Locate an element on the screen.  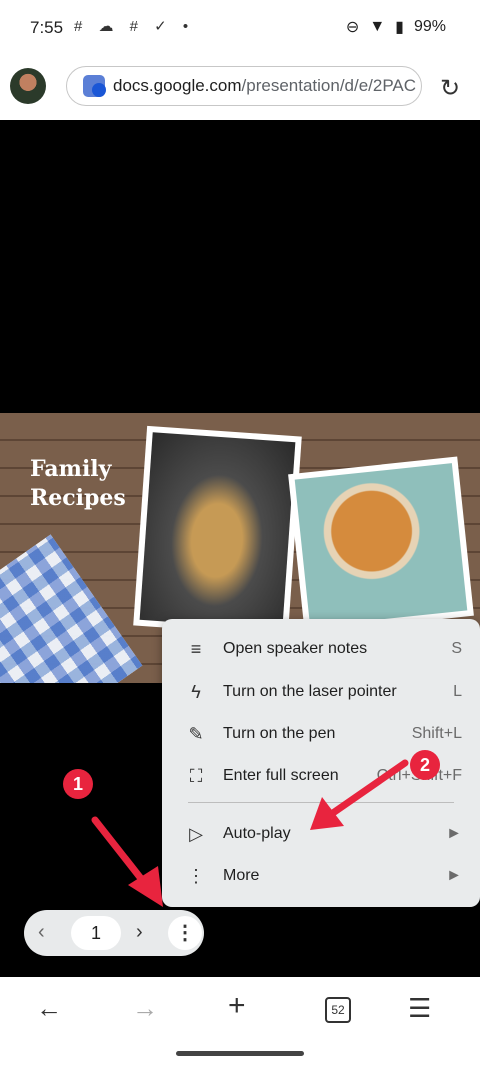
annotation-arrow-2-shaft is located at coordinates (367, 789).